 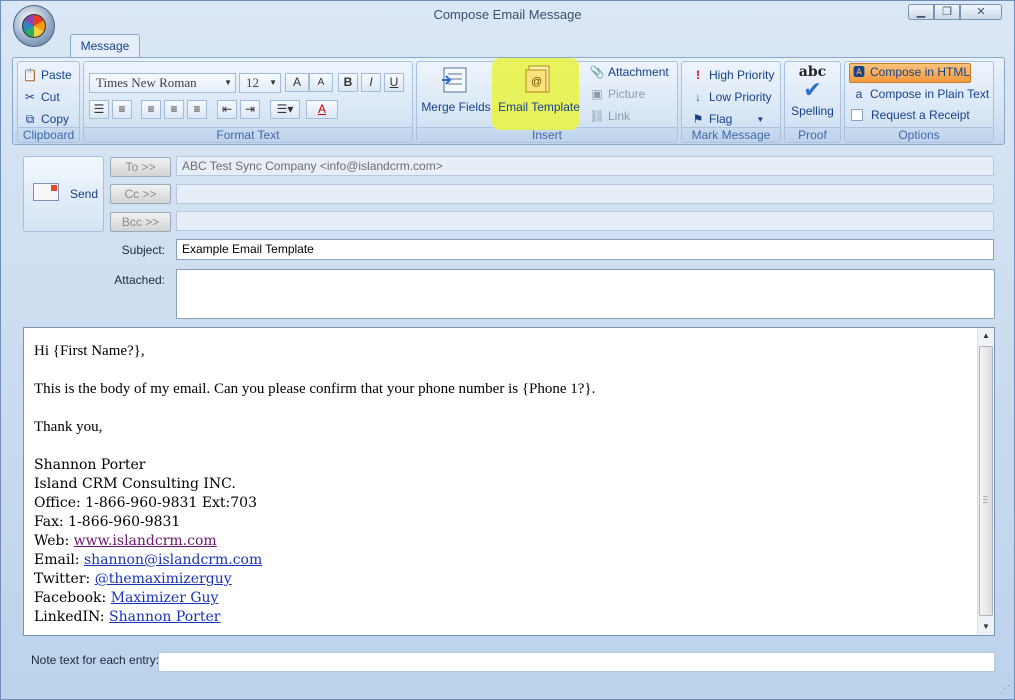 What do you see at coordinates (260, 83) in the screenshot?
I see `font-size-combo: 12 ▼` at bounding box center [260, 83].